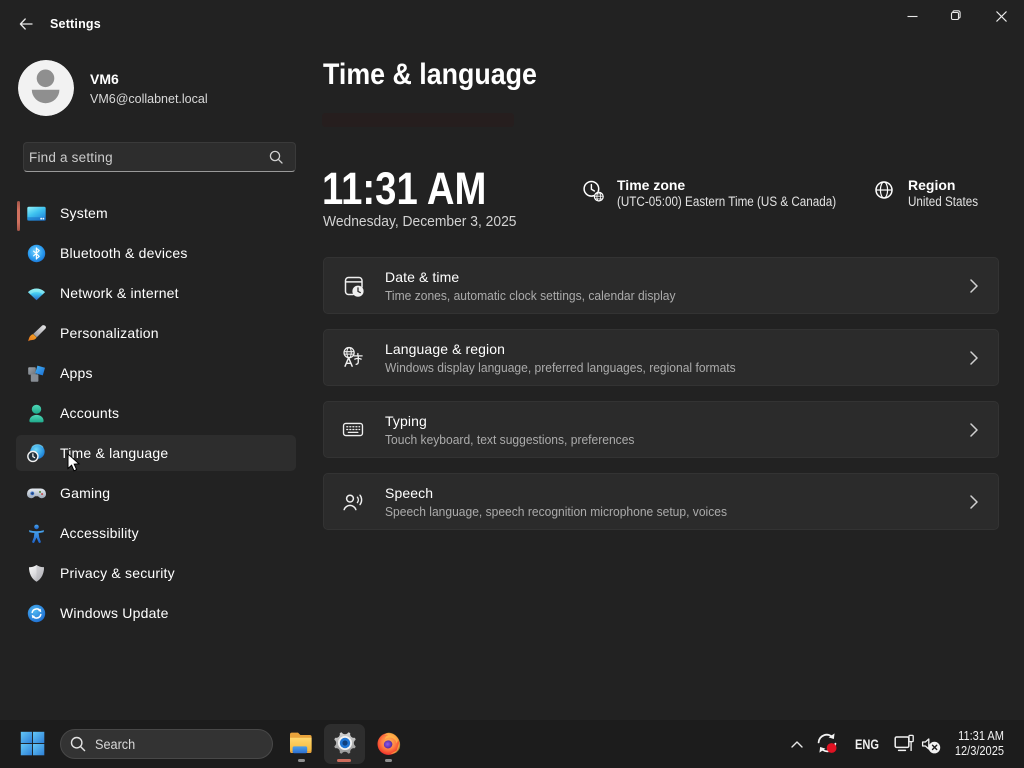 This screenshot has height=768, width=1024. I want to click on speech-icon, so click(353, 502).